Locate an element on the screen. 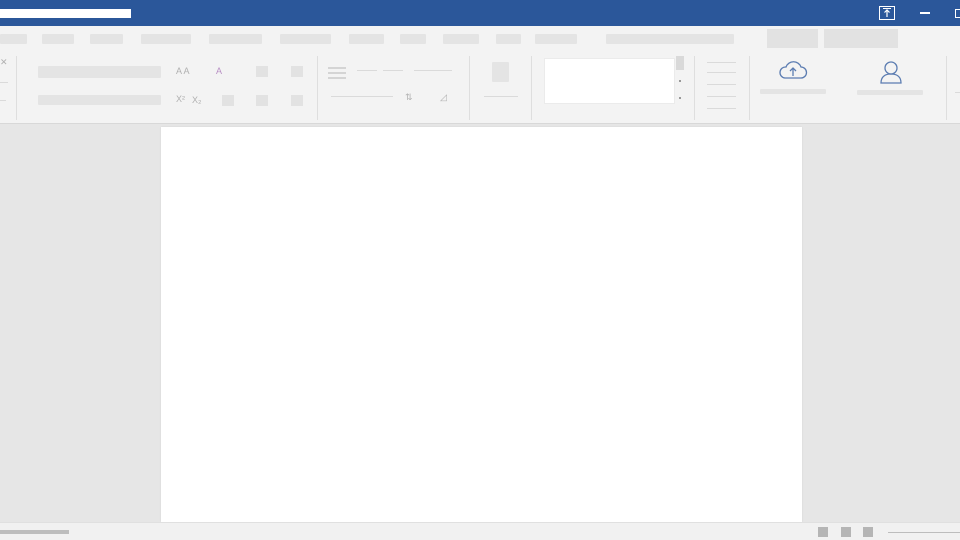 This screenshot has width=960, height=540. share-button is located at coordinates (792, 38).